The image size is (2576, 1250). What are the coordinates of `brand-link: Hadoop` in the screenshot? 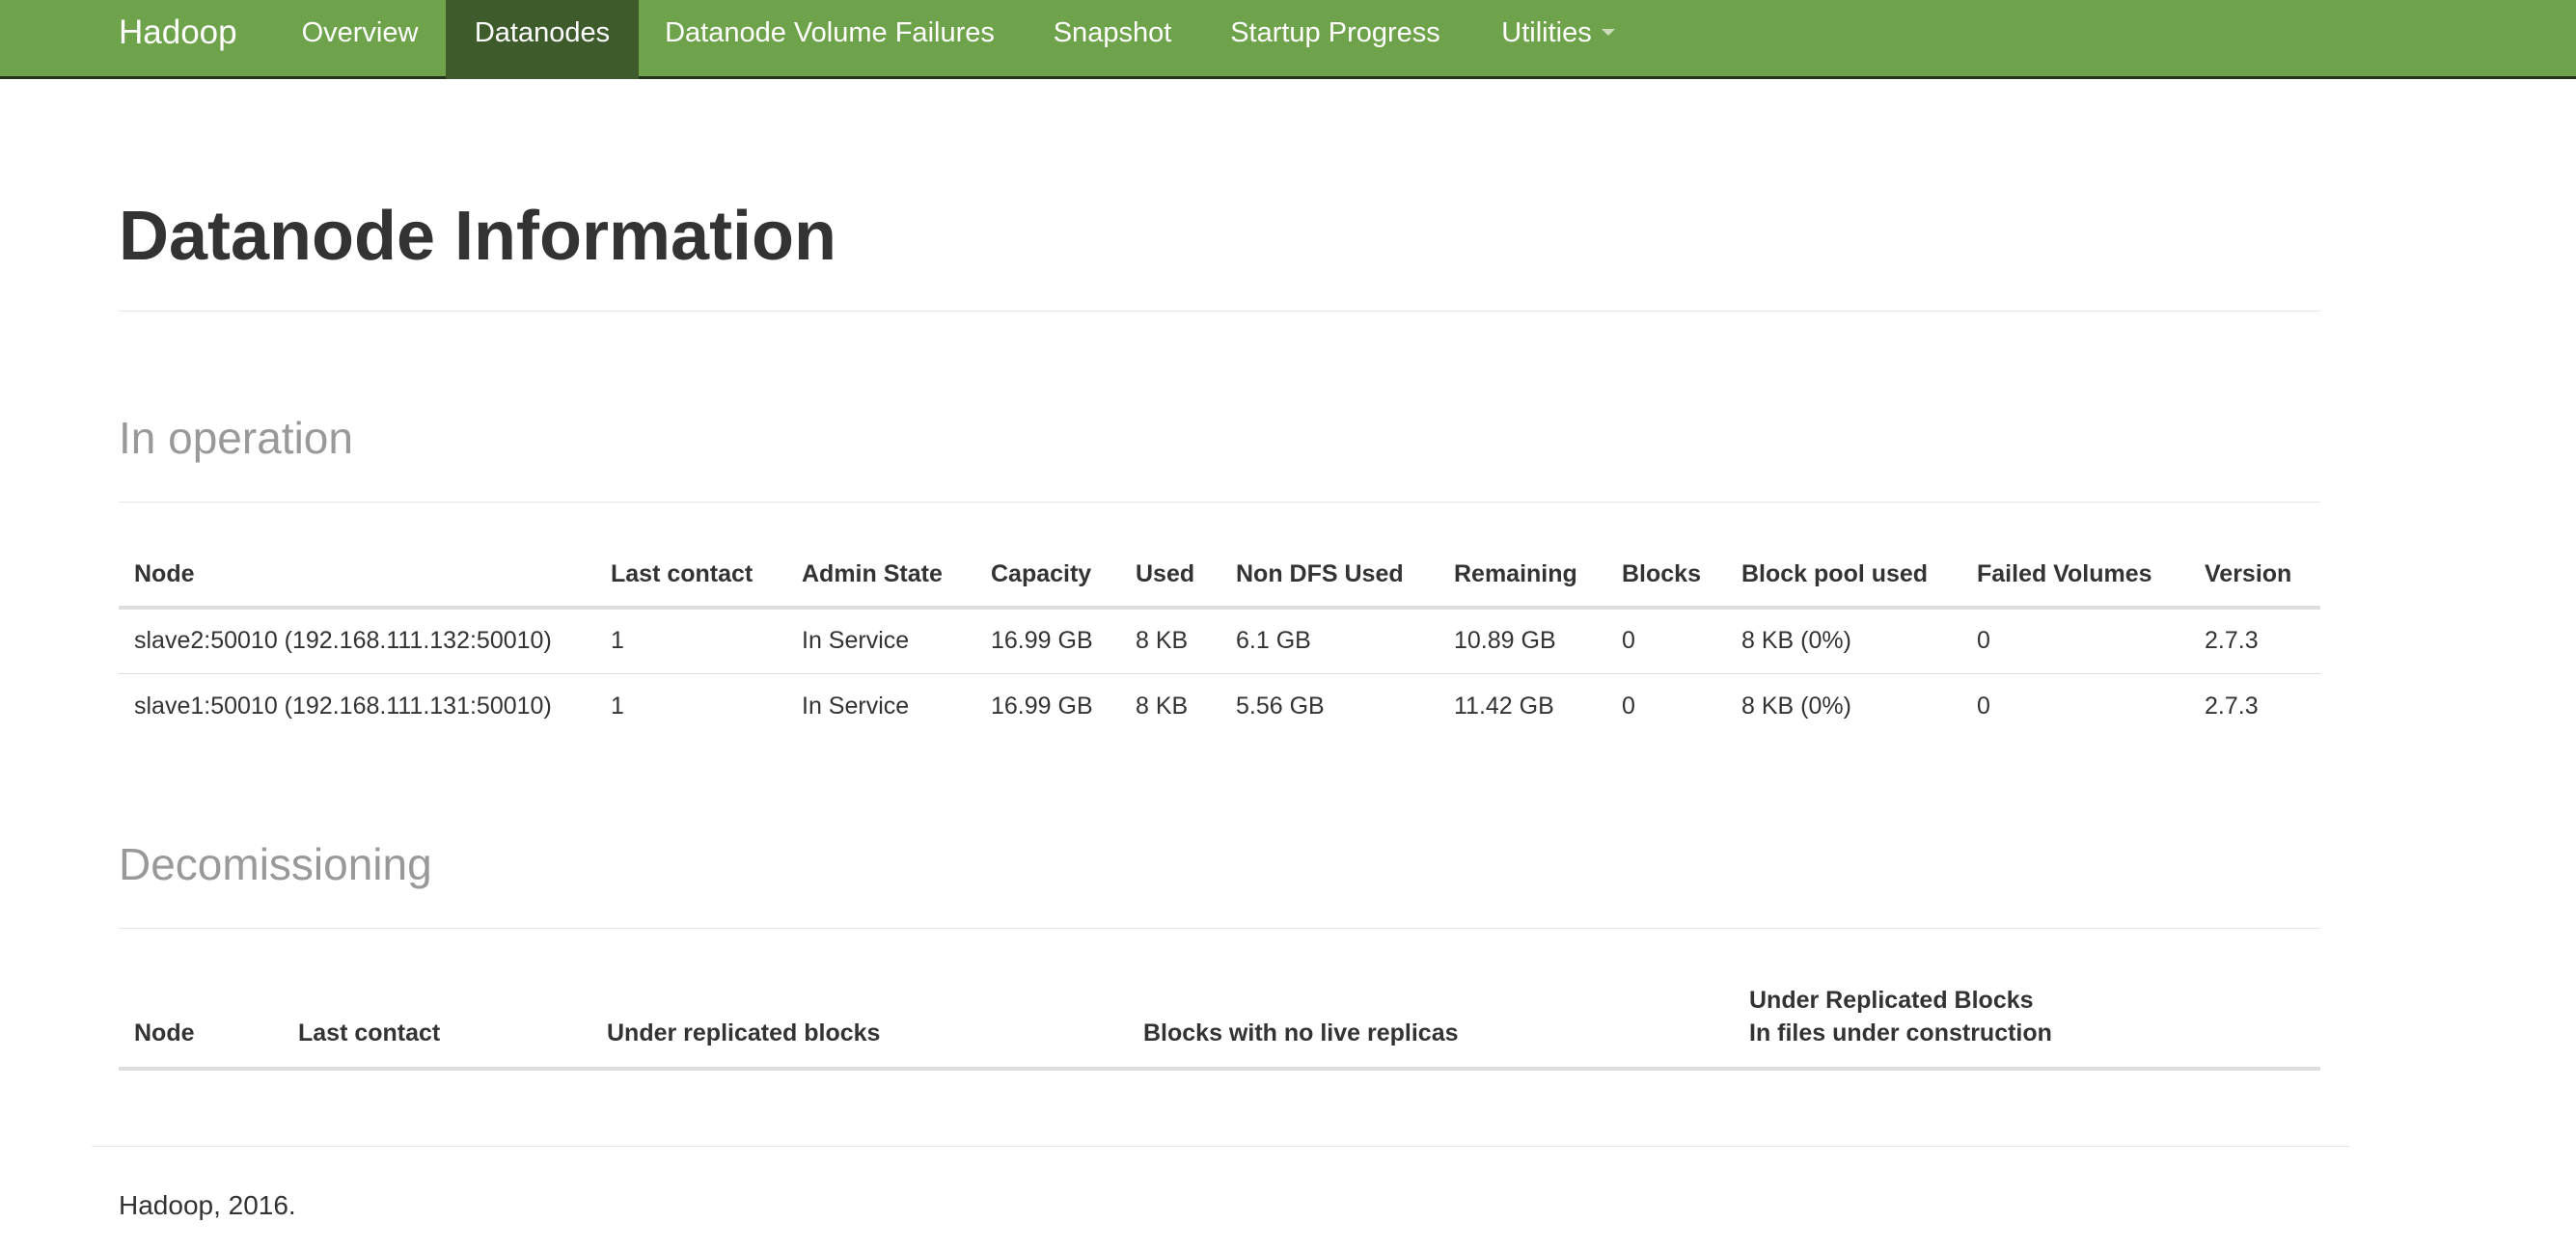 It's located at (178, 39).